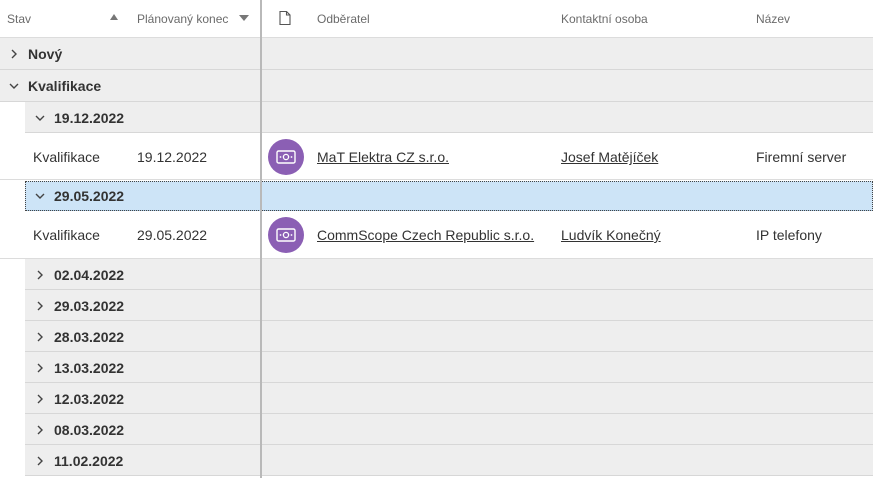 This screenshot has height=478, width=873. What do you see at coordinates (89, 399) in the screenshot?
I see `subgroup-label: 12.03.2022` at bounding box center [89, 399].